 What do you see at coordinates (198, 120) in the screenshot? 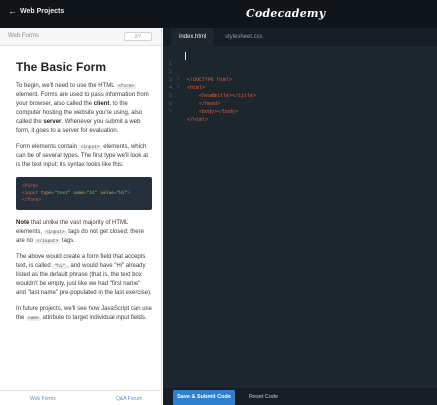
I see `code-text: </html>` at bounding box center [198, 120].